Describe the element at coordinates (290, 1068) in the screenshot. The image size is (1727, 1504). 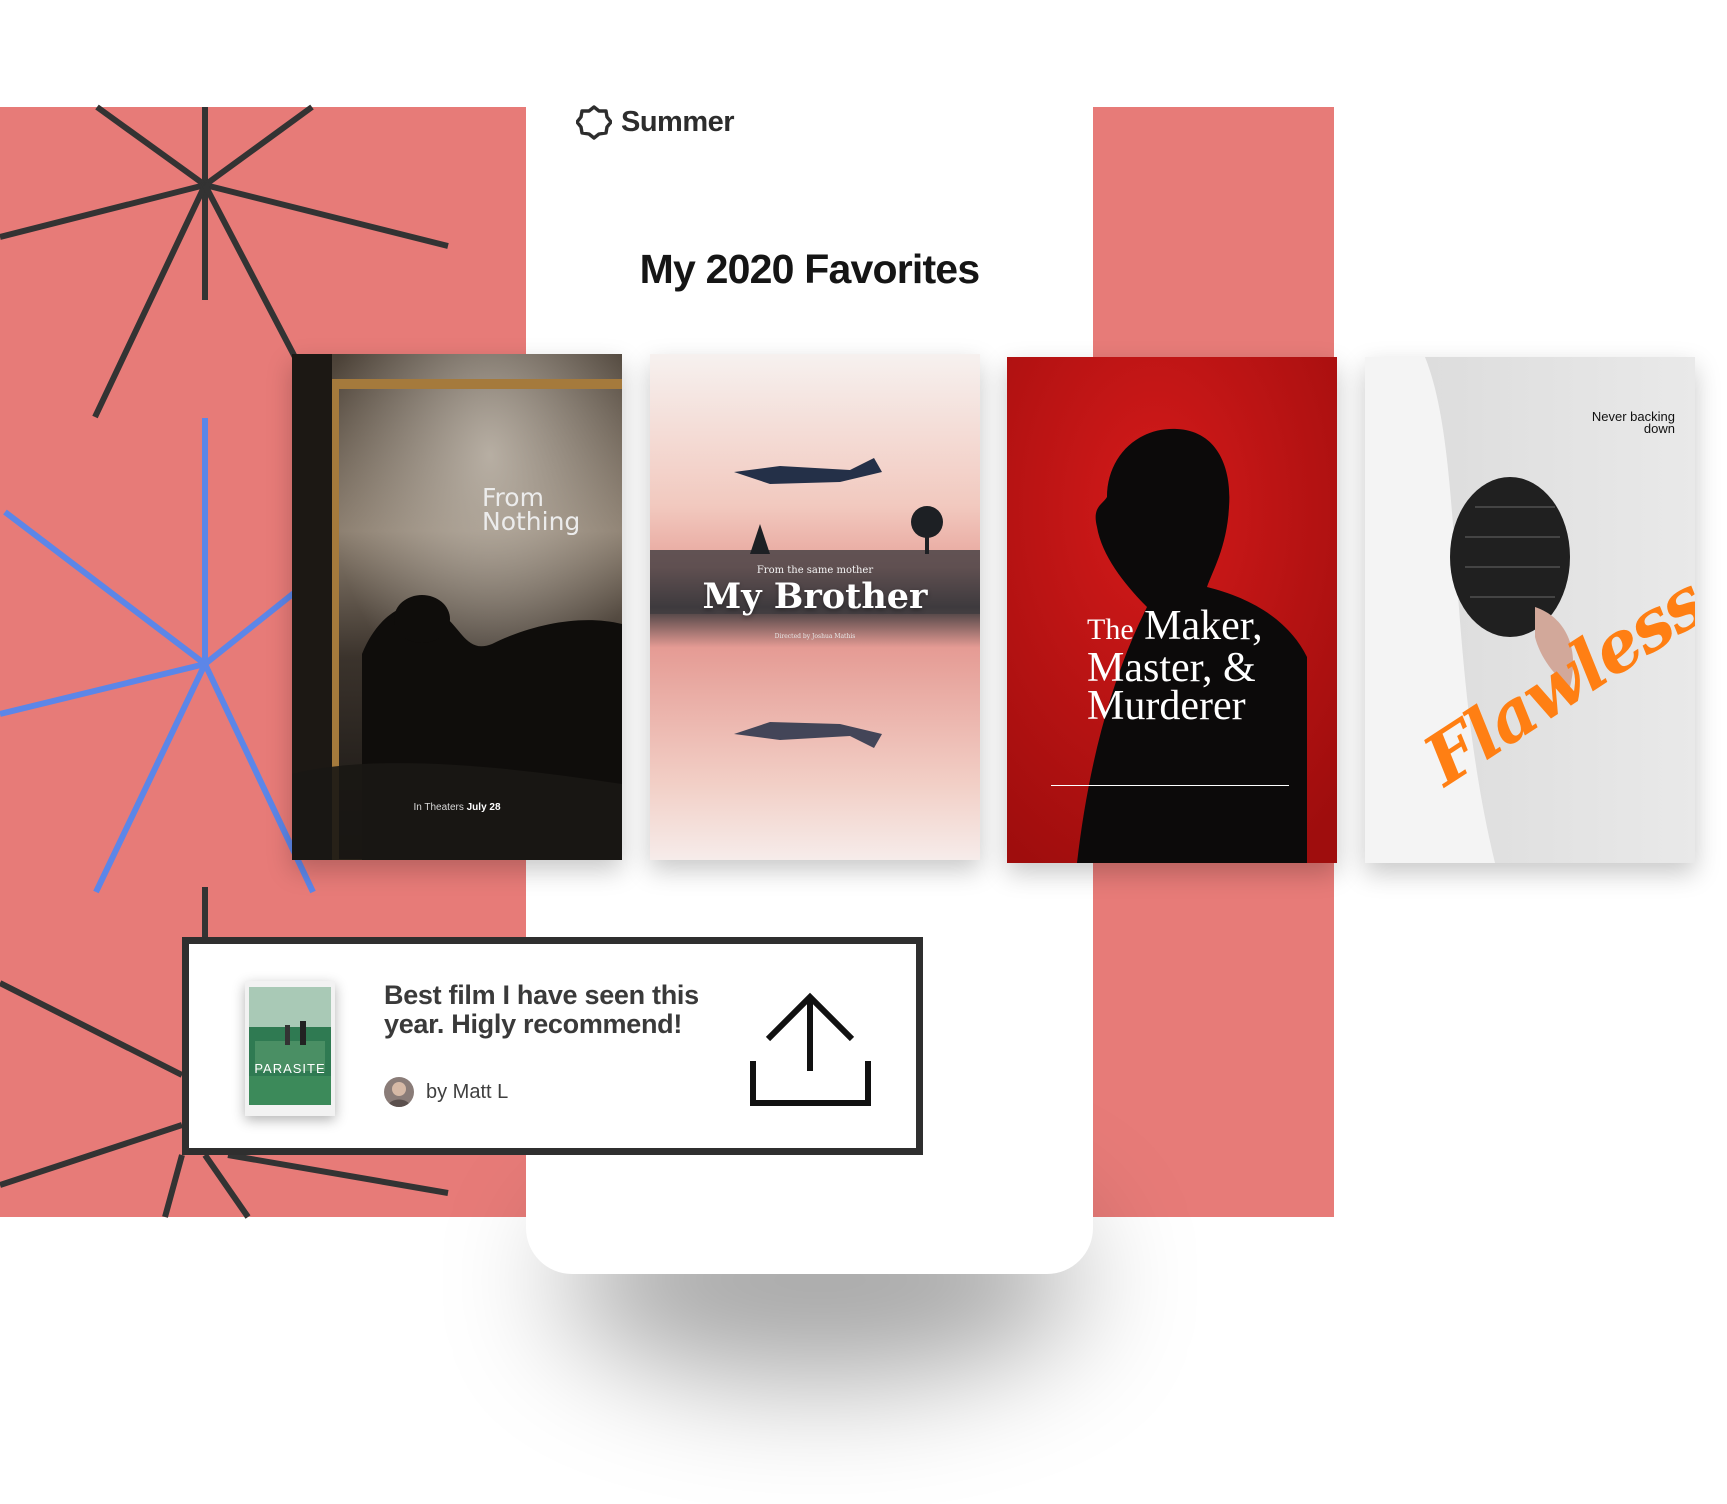
I see `film-title: PARASITE` at that location.